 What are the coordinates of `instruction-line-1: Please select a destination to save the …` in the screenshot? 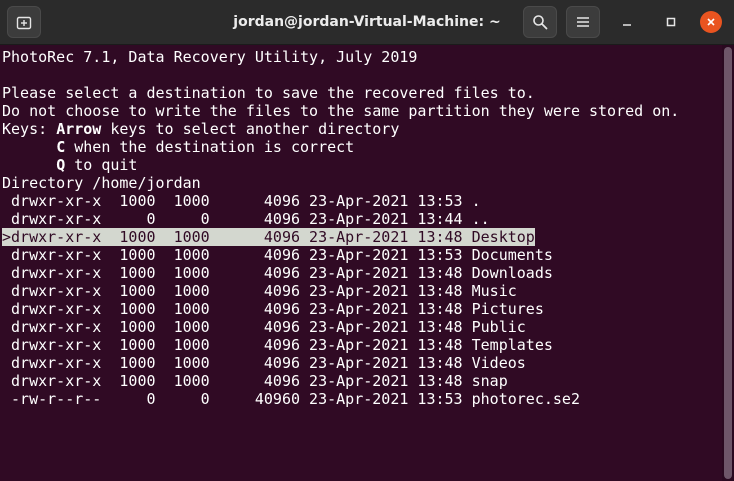 It's located at (268, 93).